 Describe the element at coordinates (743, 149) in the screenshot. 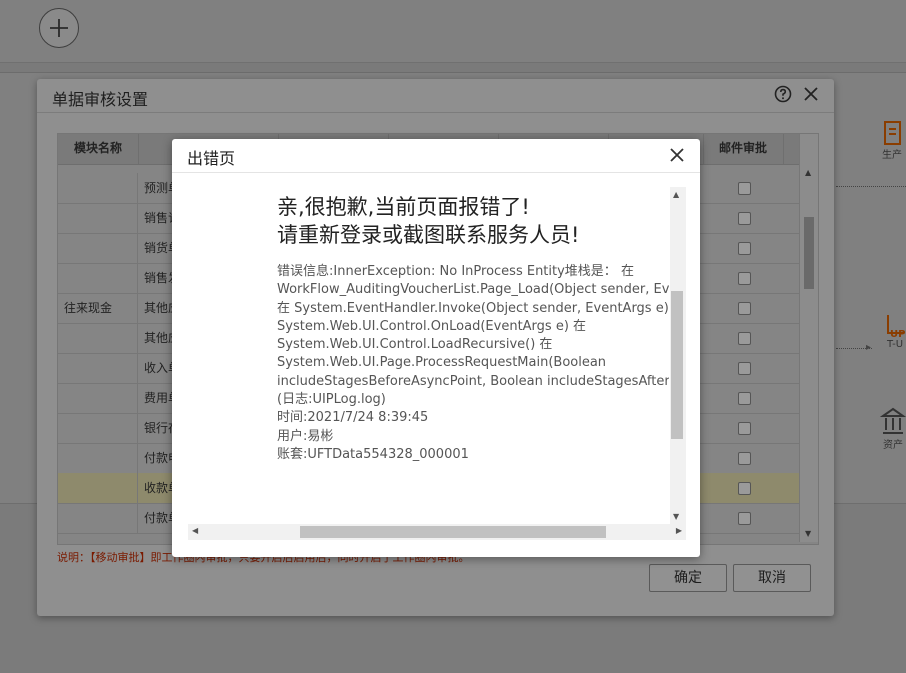

I see `column-header-mail-approval: 邮件审批` at that location.